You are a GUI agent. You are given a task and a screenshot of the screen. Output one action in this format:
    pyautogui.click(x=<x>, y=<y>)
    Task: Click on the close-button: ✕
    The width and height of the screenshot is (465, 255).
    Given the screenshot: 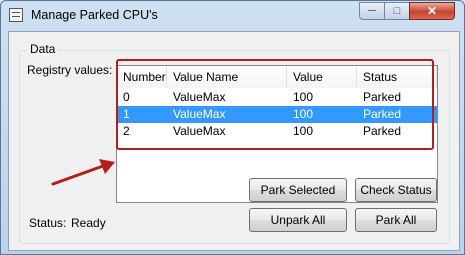 What is the action you would take?
    pyautogui.click(x=432, y=11)
    